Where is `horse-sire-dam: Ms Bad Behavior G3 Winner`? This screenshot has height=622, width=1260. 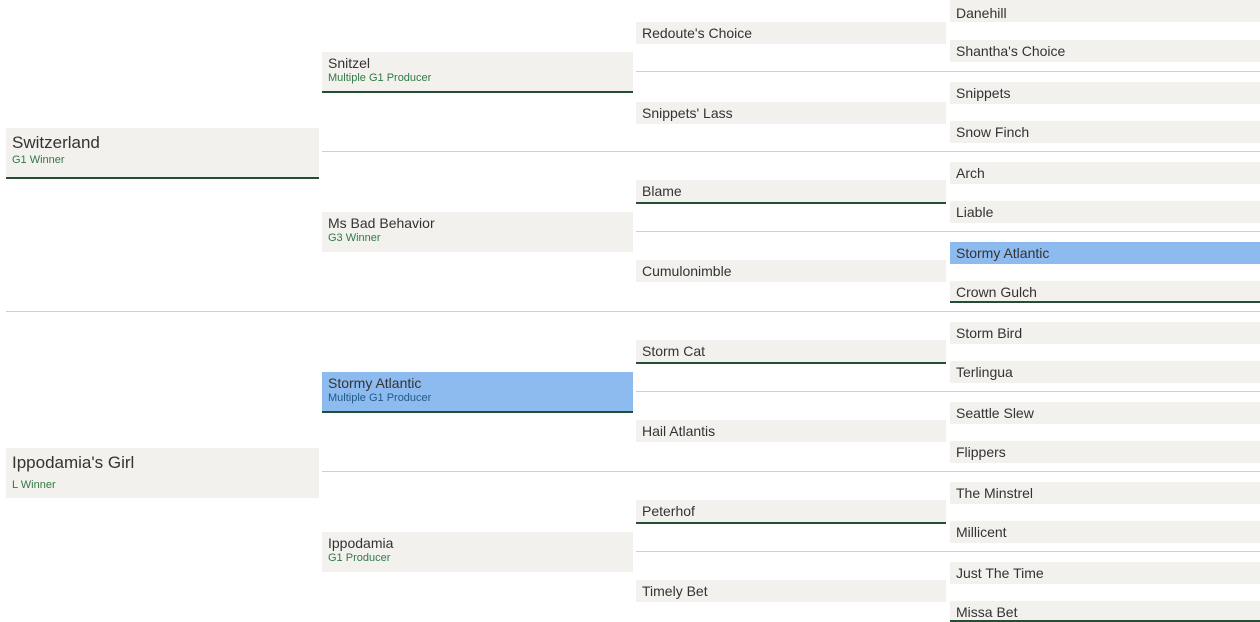
horse-sire-dam: Ms Bad Behavior G3 Winner is located at coordinates (477, 232).